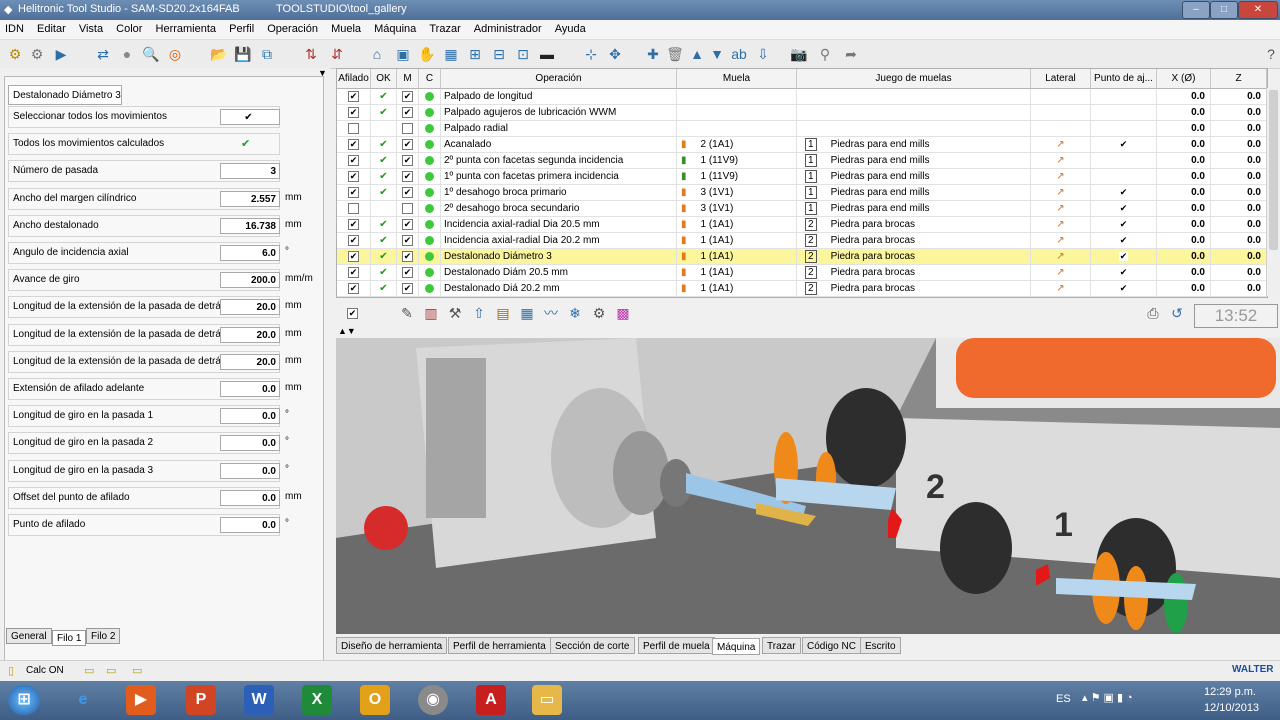 Image resolution: width=1280 pixels, height=720 pixels. What do you see at coordinates (103, 636) in the screenshot?
I see `tab-filo-2: Filo 2` at bounding box center [103, 636].